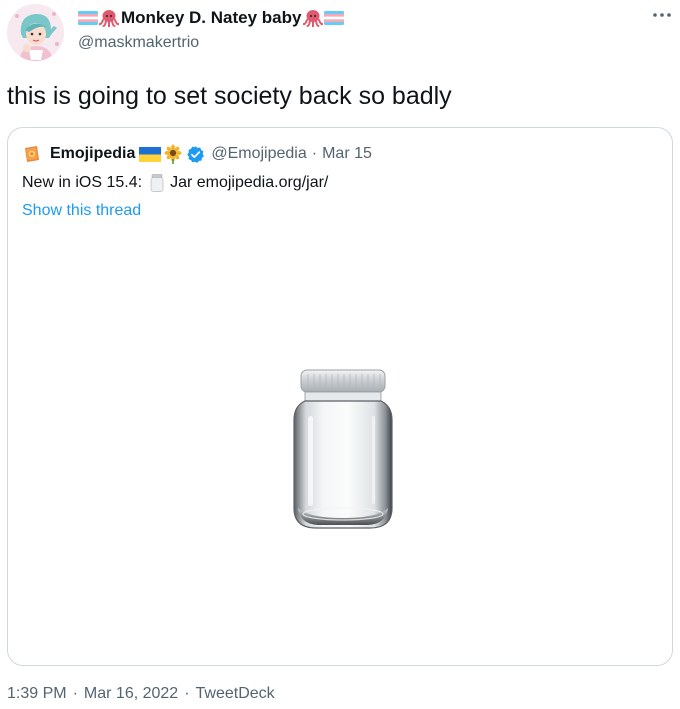 The height and width of the screenshot is (709, 680). I want to click on quoted-handle: @Emojipedia, so click(258, 154).